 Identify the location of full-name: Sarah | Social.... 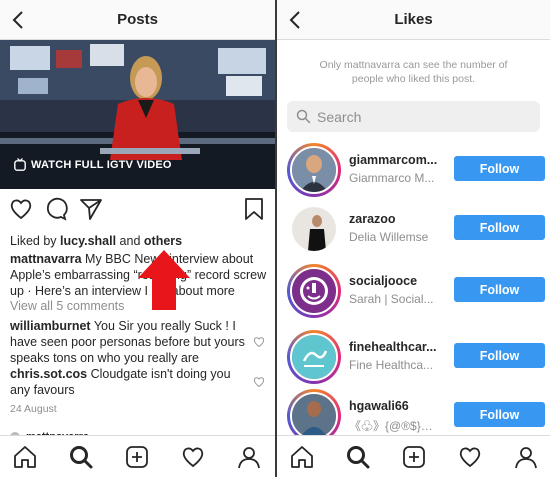
(391, 299).